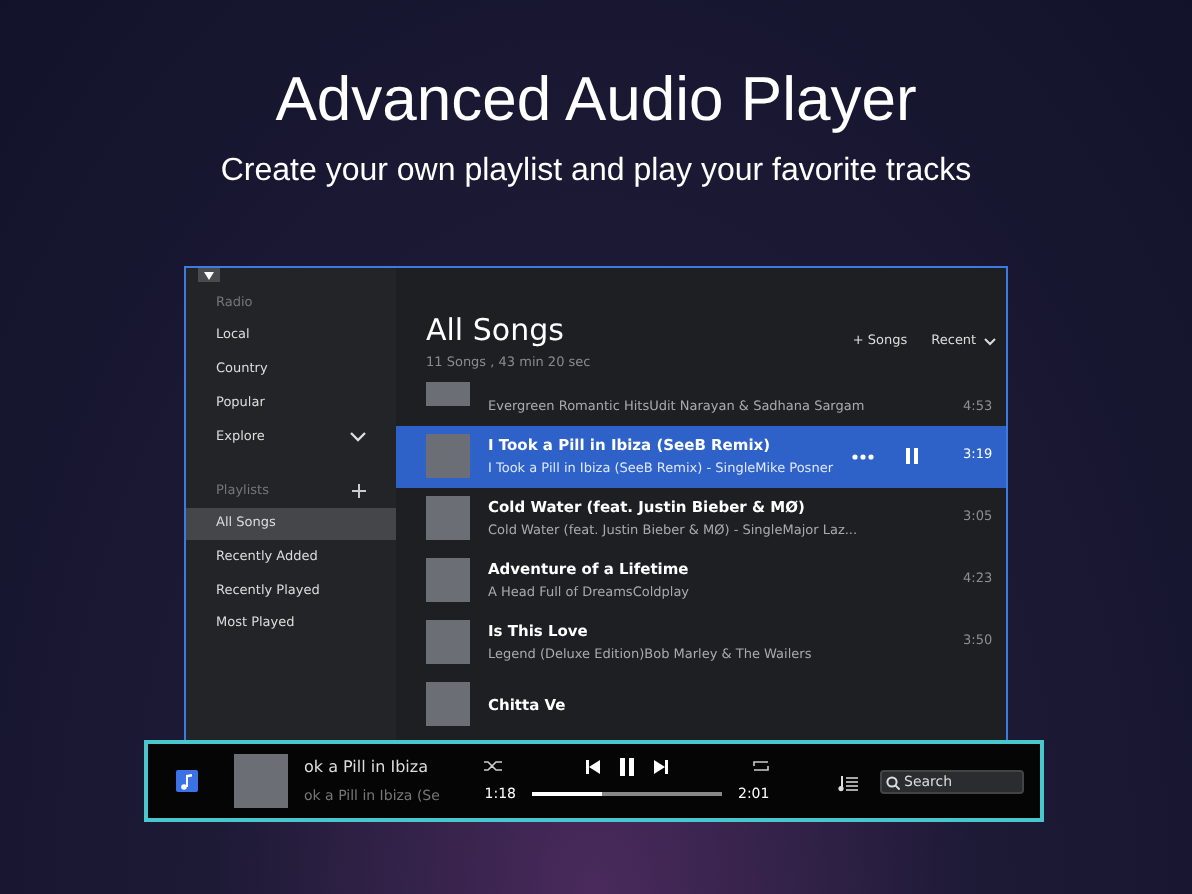 The width and height of the screenshot is (1192, 894). What do you see at coordinates (496, 331) in the screenshot?
I see `page-title: All Songs` at bounding box center [496, 331].